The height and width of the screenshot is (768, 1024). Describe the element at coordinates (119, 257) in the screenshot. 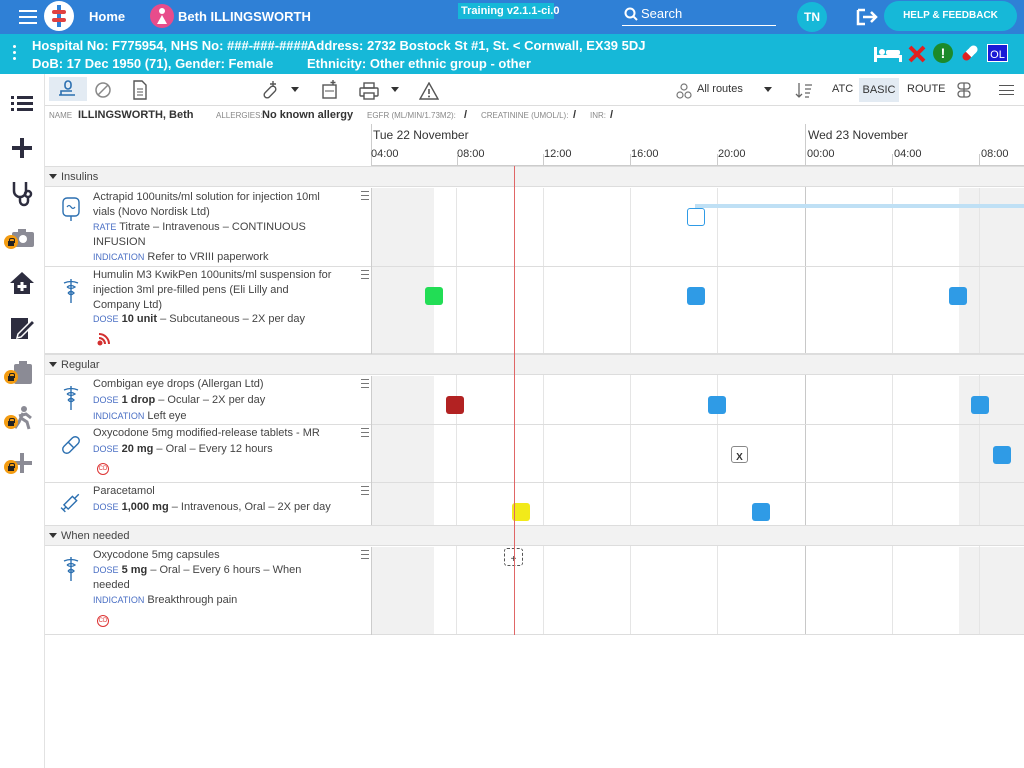

I see `indication-label: INDICATION` at that location.